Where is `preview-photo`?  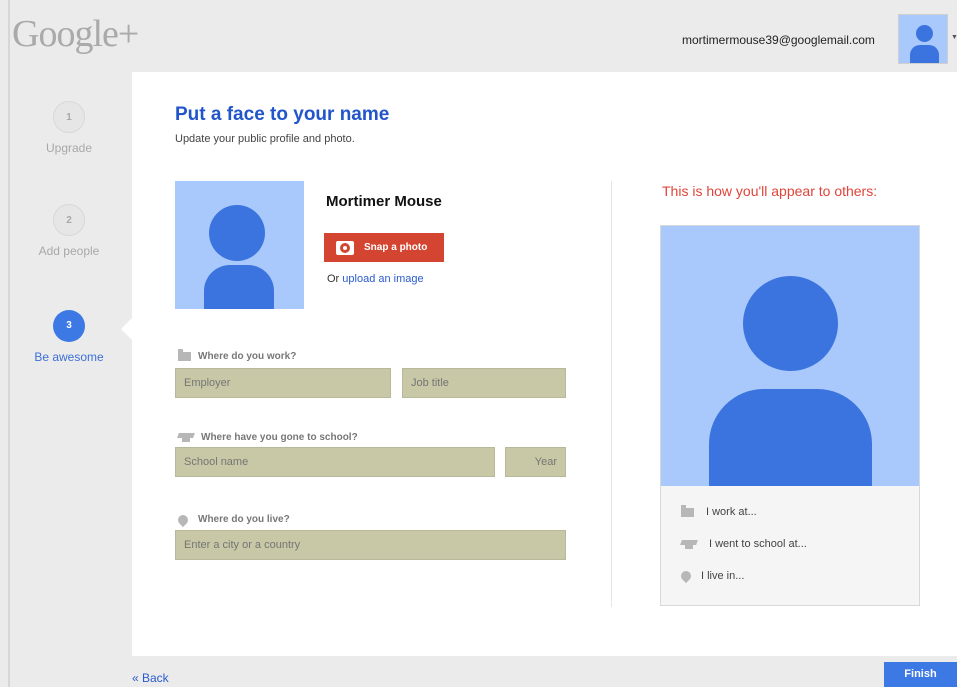 preview-photo is located at coordinates (790, 356).